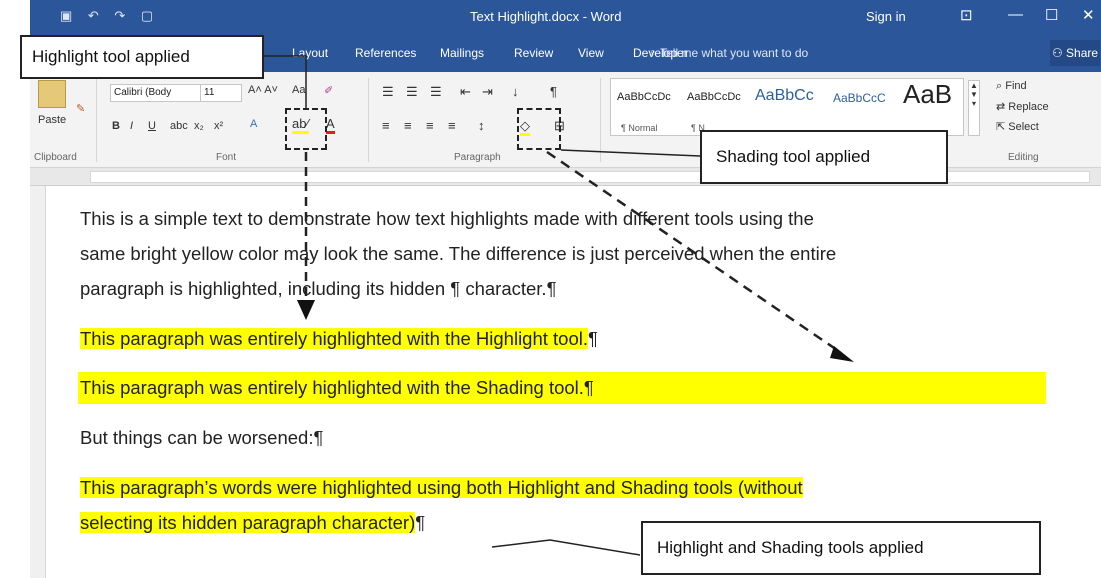 This screenshot has width=1101, height=578. Describe the element at coordinates (842, 354) in the screenshot. I see `shading-arrowhead` at that location.